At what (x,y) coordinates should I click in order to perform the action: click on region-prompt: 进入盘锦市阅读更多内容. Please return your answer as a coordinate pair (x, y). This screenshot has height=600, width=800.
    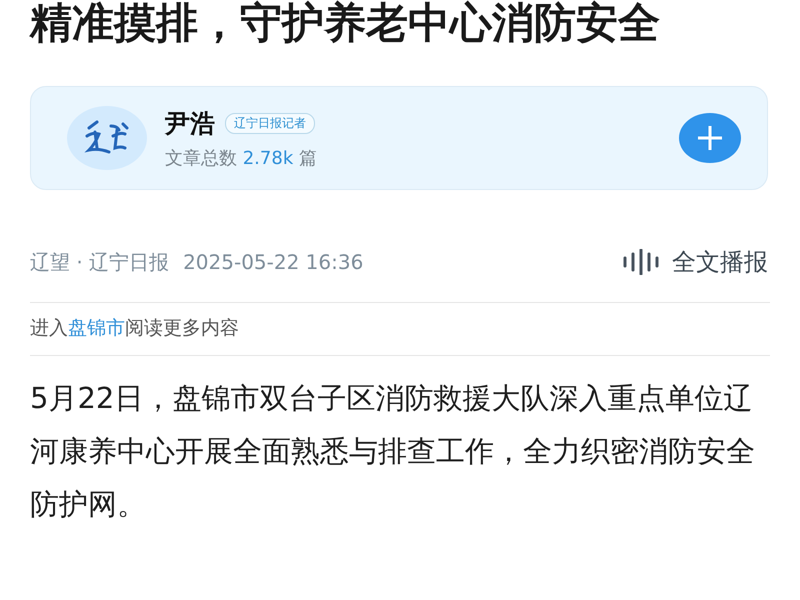
    Looking at the image, I should click on (400, 329).